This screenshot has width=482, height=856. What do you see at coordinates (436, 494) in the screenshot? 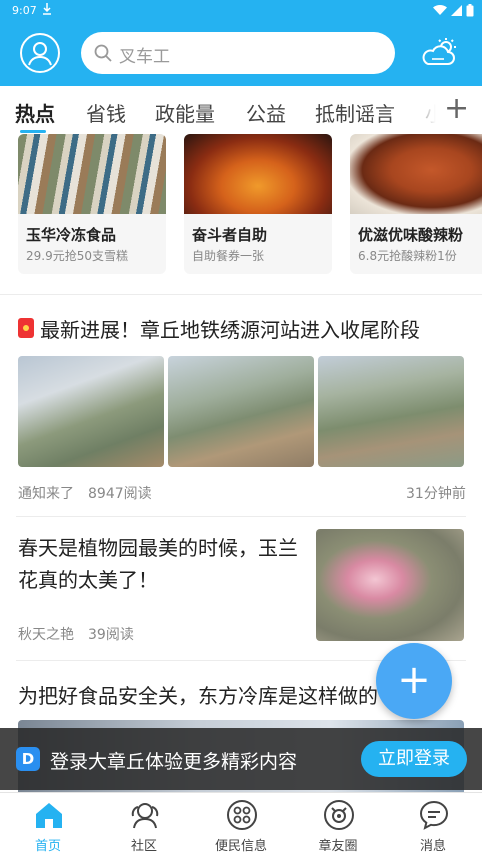
I see `news-time: 31分钟前` at bounding box center [436, 494].